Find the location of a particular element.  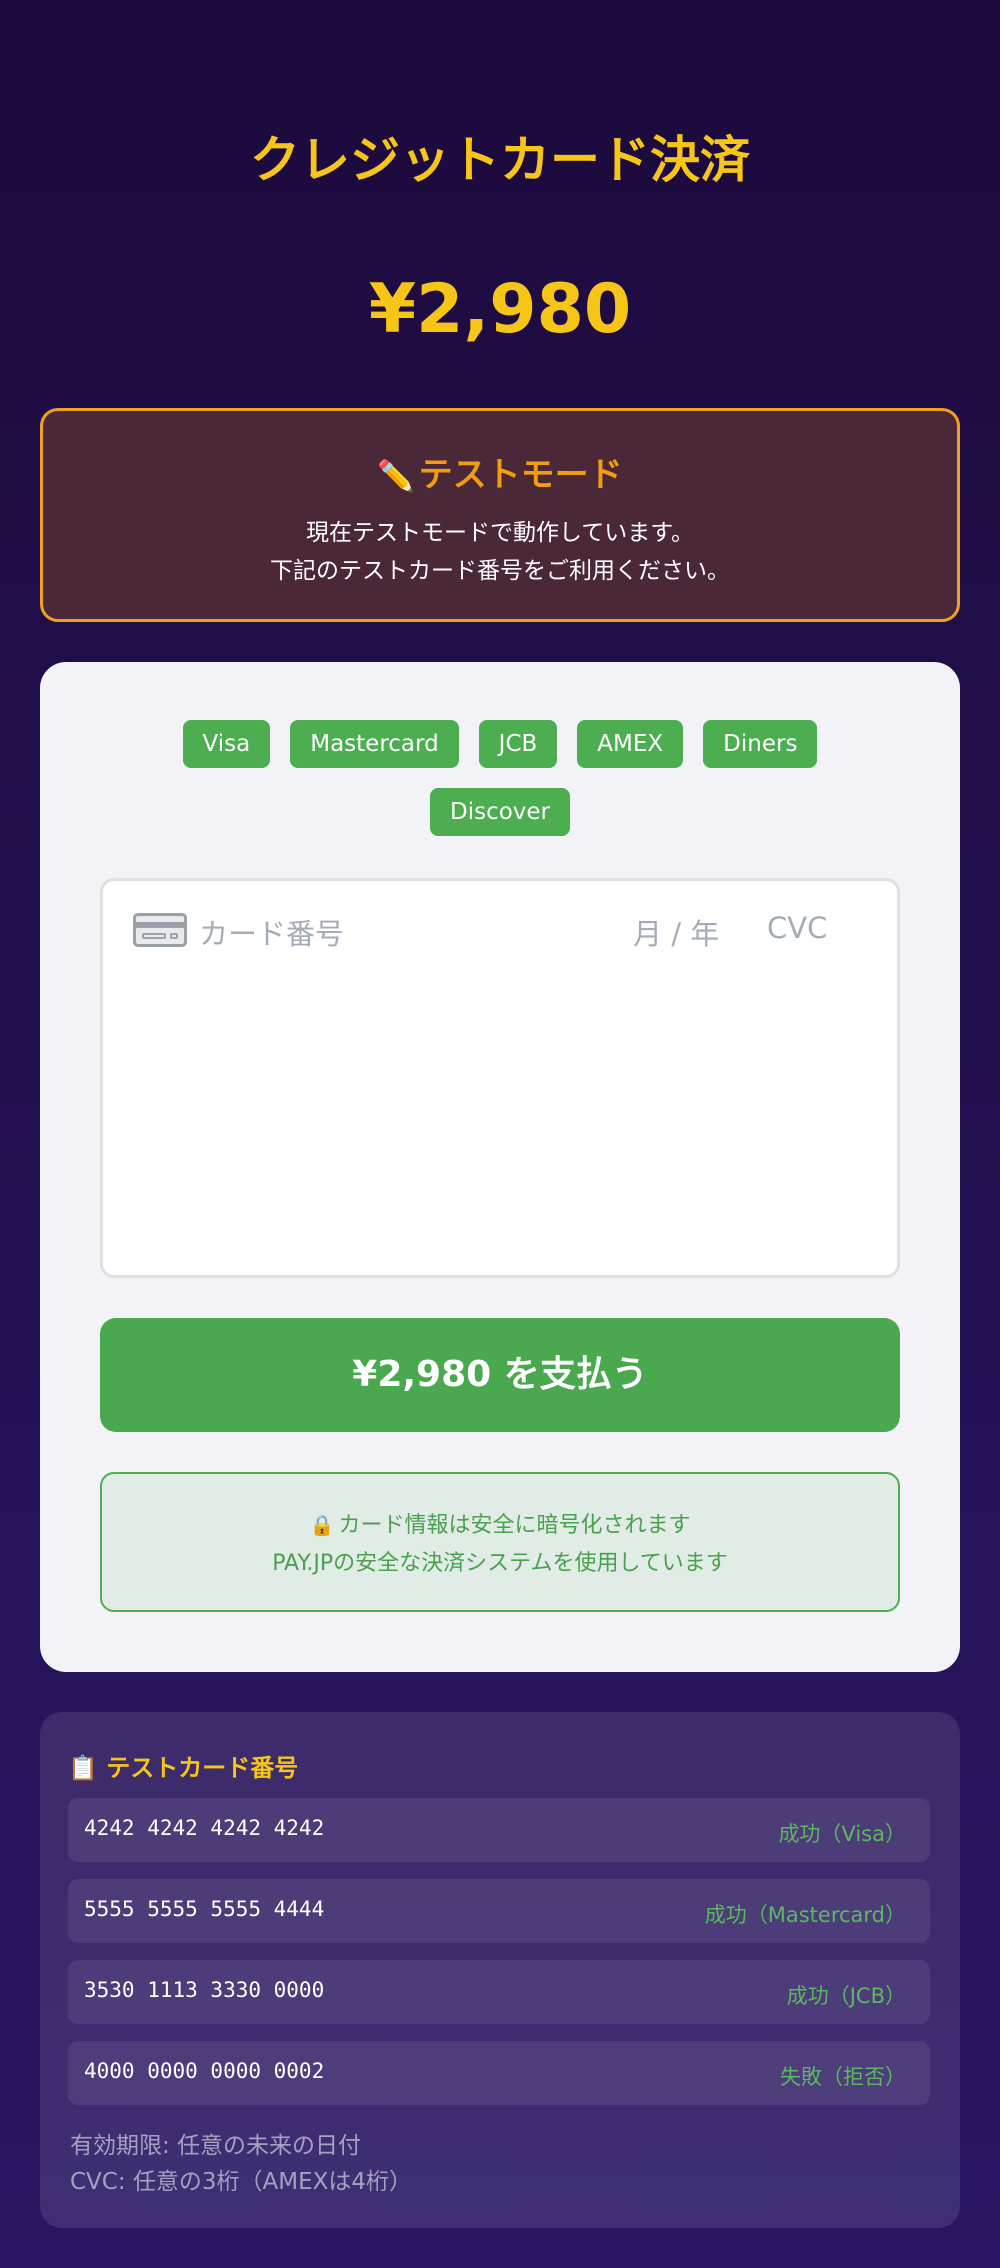

brand-badge-jcb: JCB is located at coordinates (518, 744).